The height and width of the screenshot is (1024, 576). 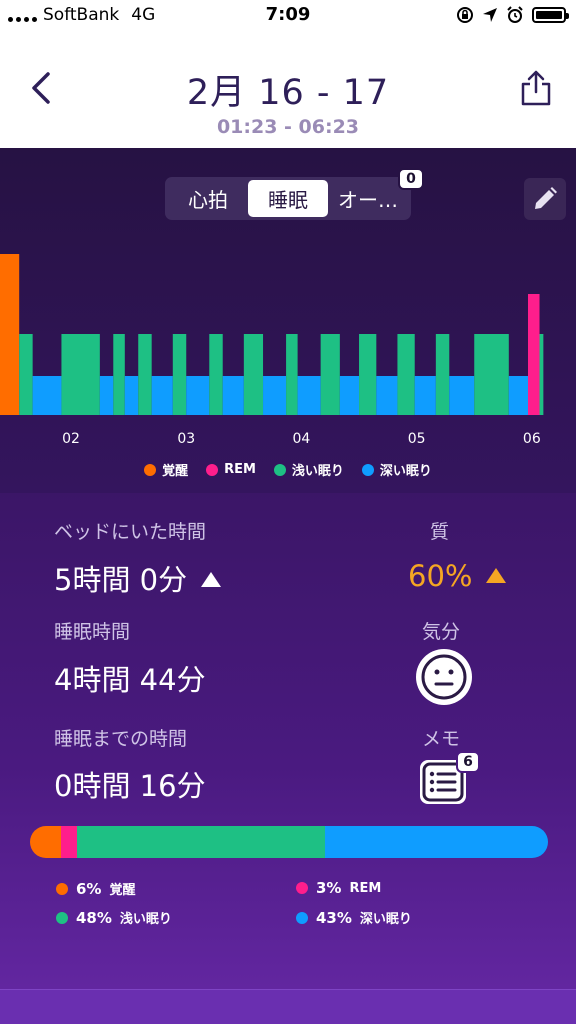 What do you see at coordinates (288, 1006) in the screenshot?
I see `bottom-strip` at bounding box center [288, 1006].